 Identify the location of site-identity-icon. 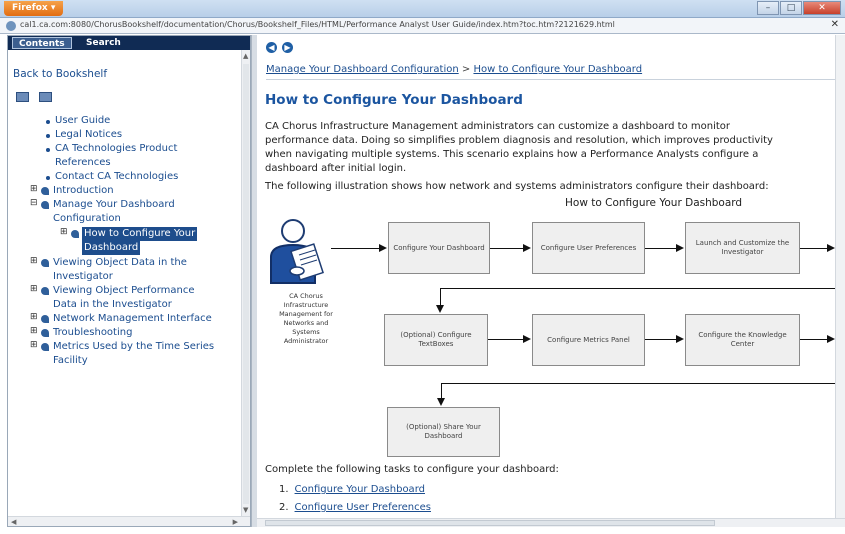
(11, 26).